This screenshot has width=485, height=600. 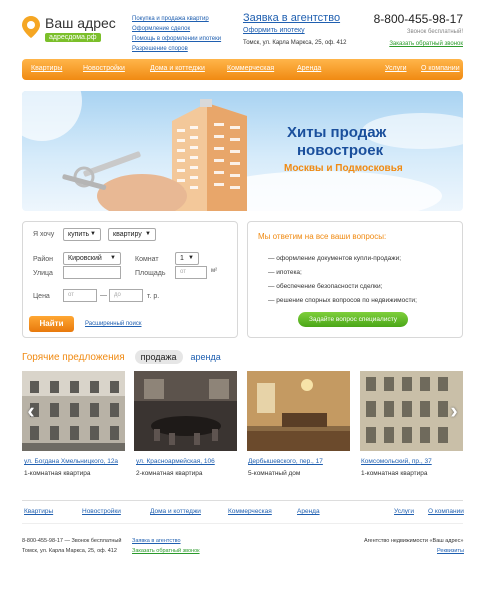 I want to click on nav-item-houses: Дома и коттеджи, so click(x=177, y=68).